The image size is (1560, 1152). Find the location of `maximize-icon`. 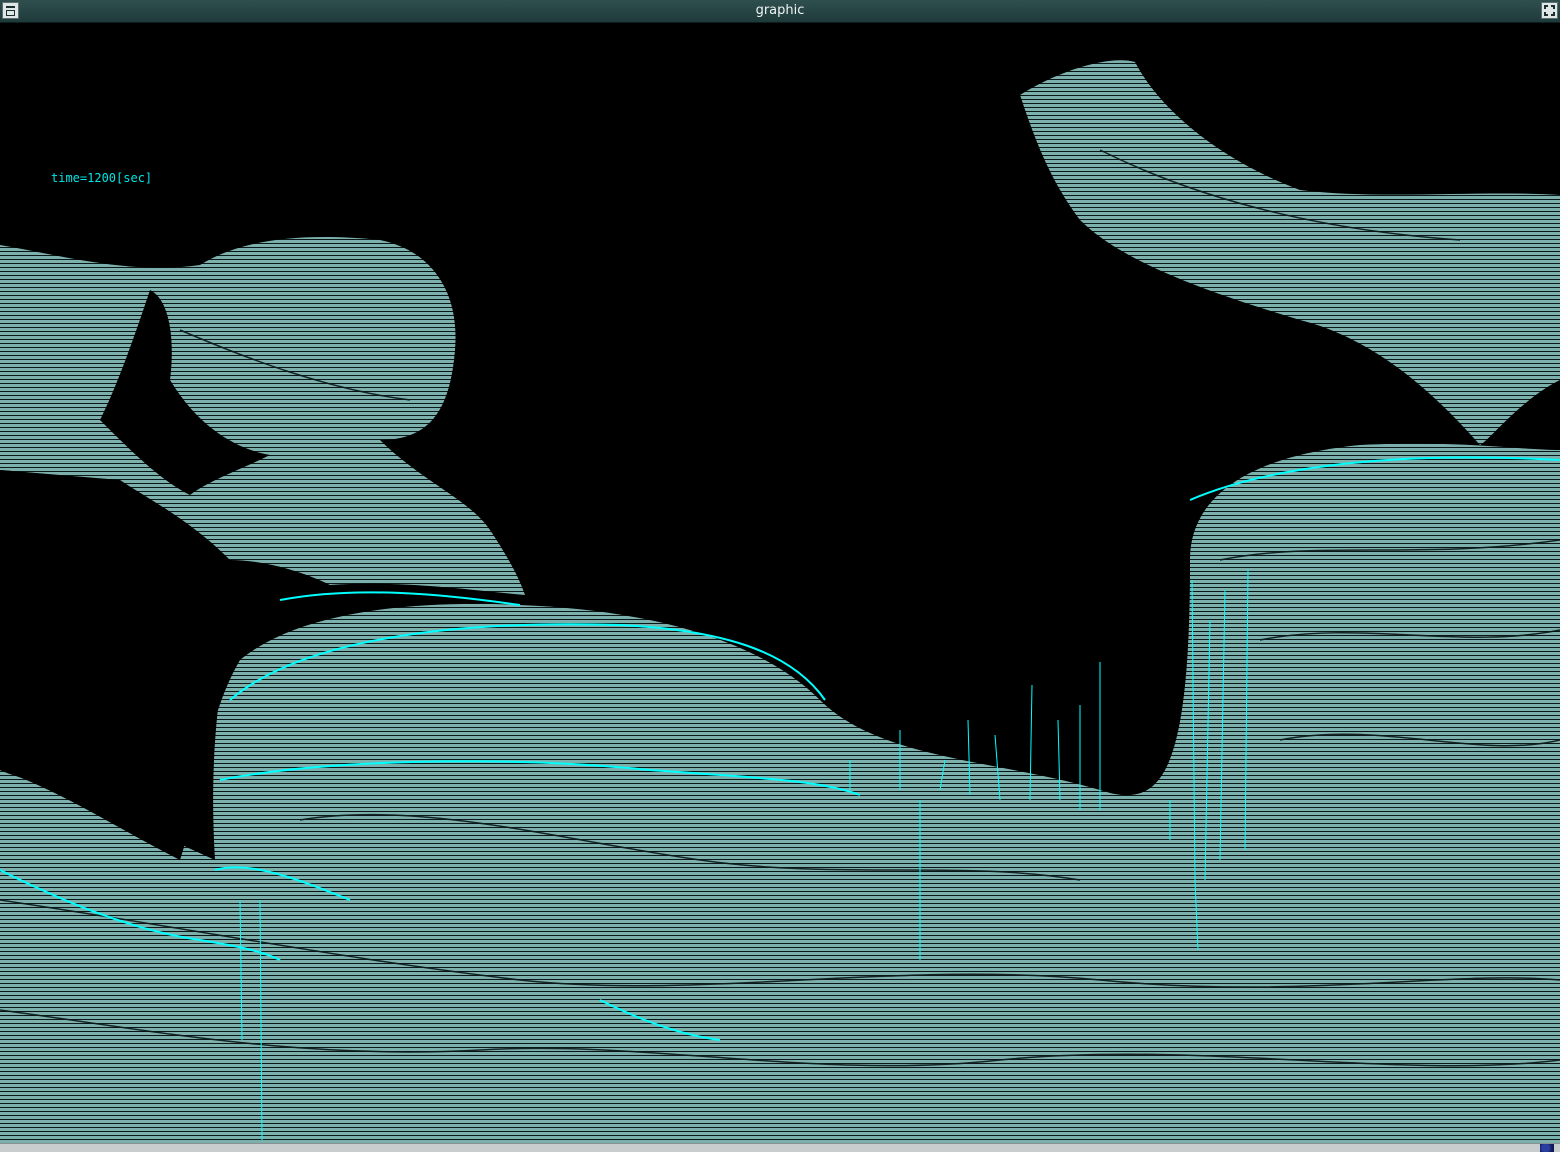

maximize-icon is located at coordinates (1546, 7).